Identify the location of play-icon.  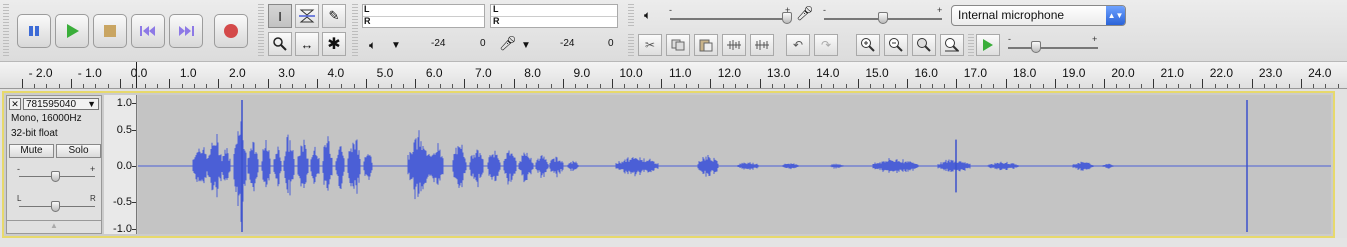
(73, 31).